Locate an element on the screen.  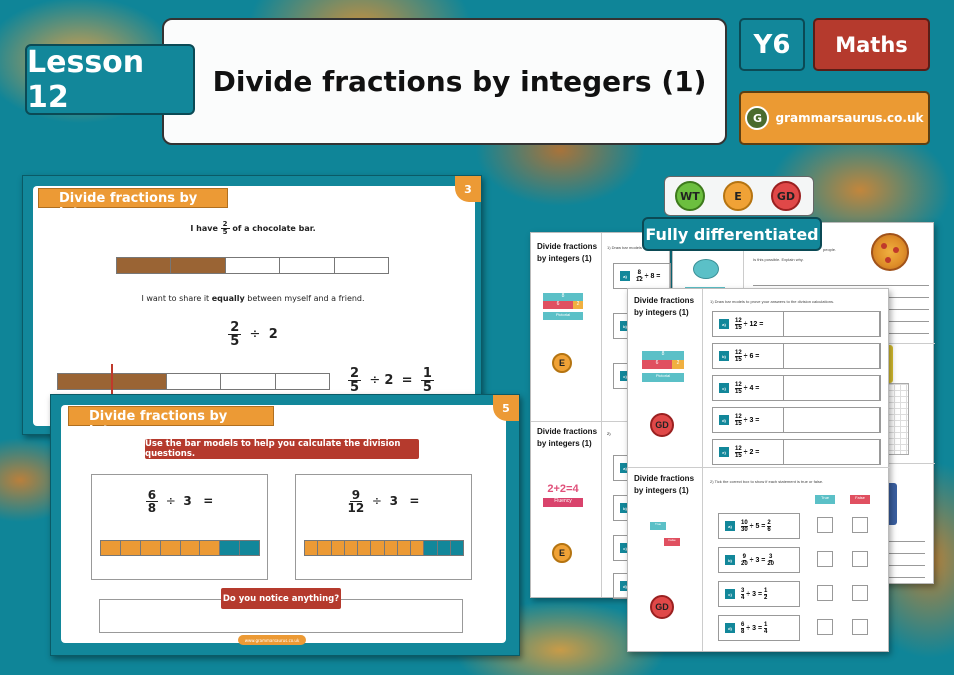
false-column-header: False is located at coordinates (860, 499).